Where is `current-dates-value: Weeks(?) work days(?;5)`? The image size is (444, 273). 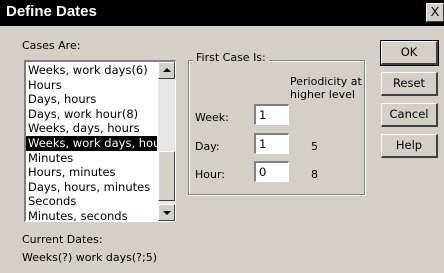 current-dates-value: Weeks(?) work days(?;5) is located at coordinates (89, 257).